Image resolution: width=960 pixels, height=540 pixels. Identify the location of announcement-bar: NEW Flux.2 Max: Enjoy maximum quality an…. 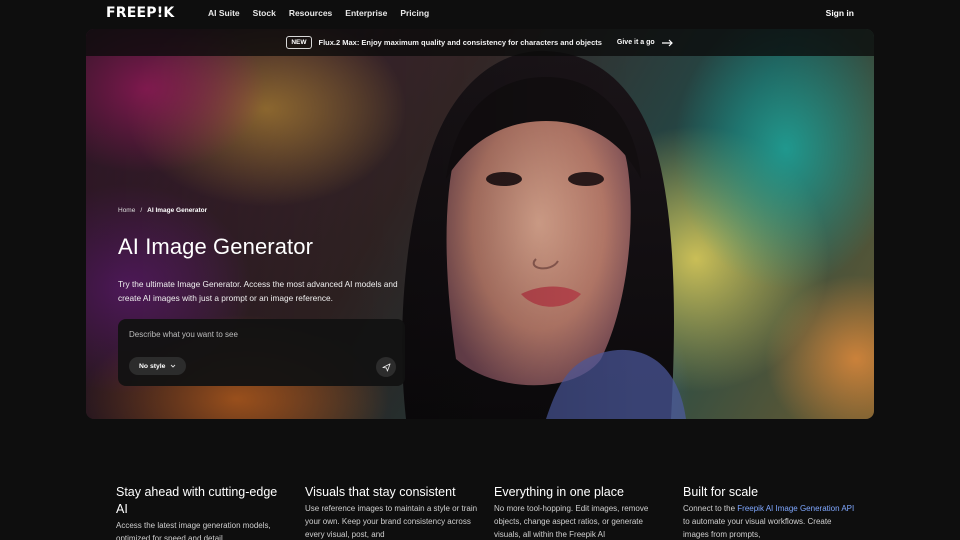
(480, 42).